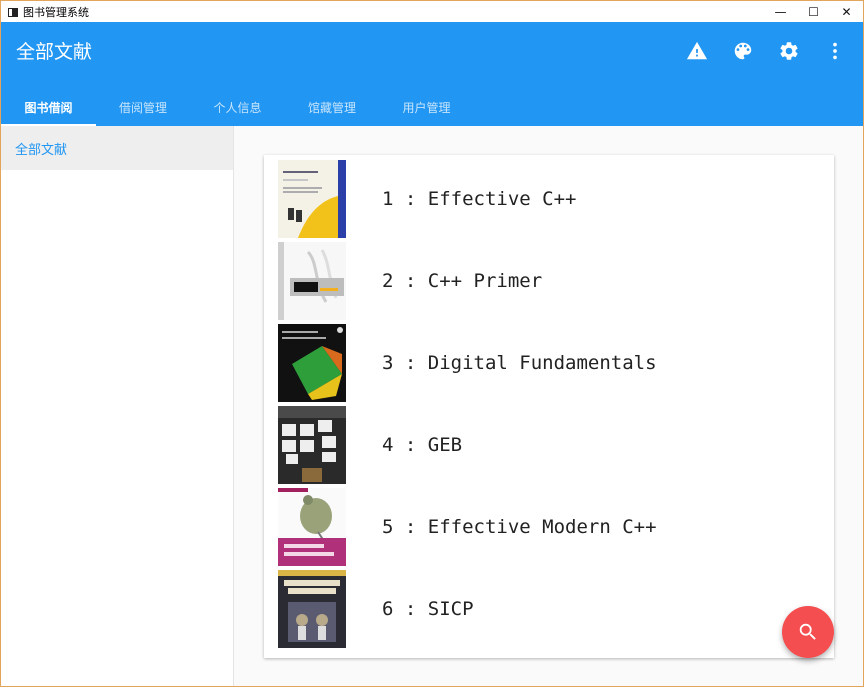 This screenshot has height=687, width=864. I want to click on more-button, so click(835, 51).